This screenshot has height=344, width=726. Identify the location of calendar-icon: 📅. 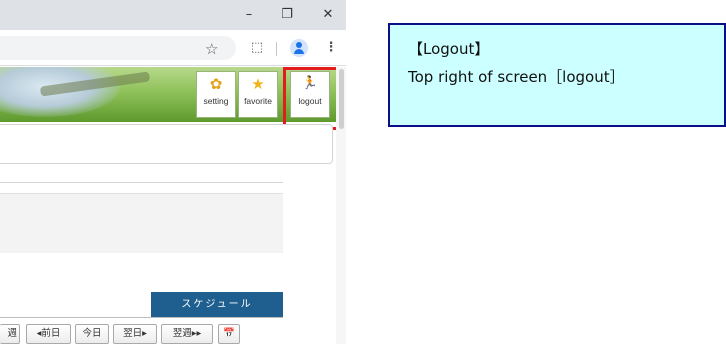
(229, 333).